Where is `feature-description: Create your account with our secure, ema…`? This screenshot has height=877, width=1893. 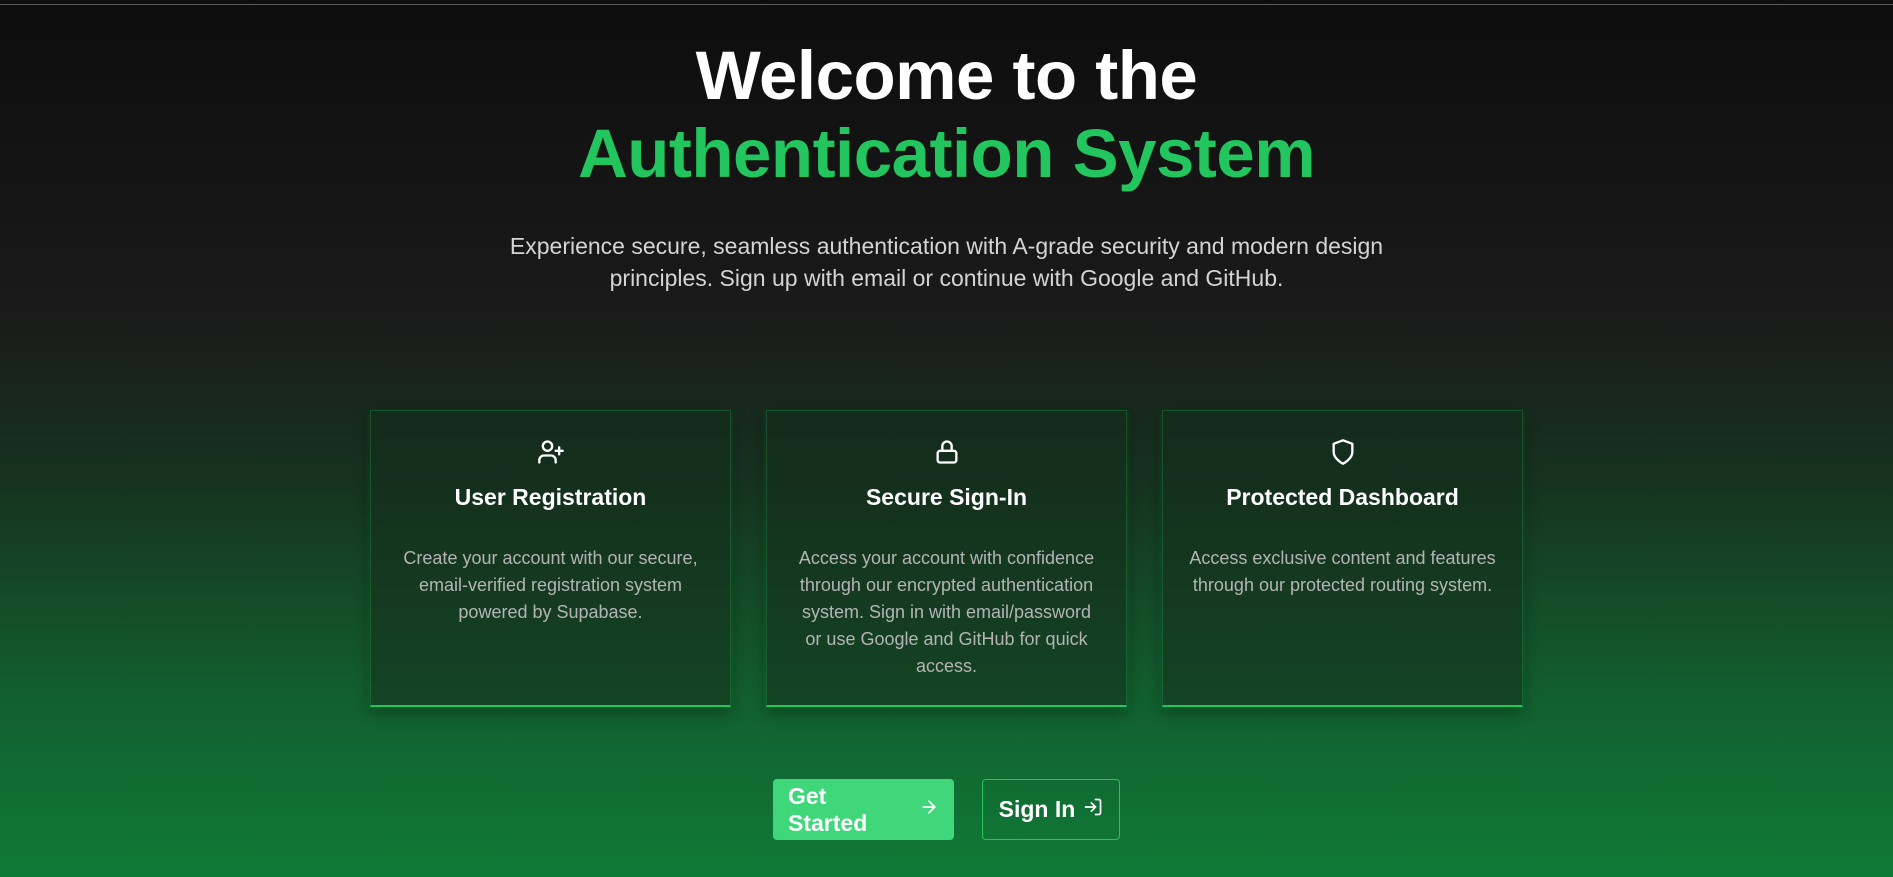 feature-description: Create your account with our secure, ema… is located at coordinates (550, 585).